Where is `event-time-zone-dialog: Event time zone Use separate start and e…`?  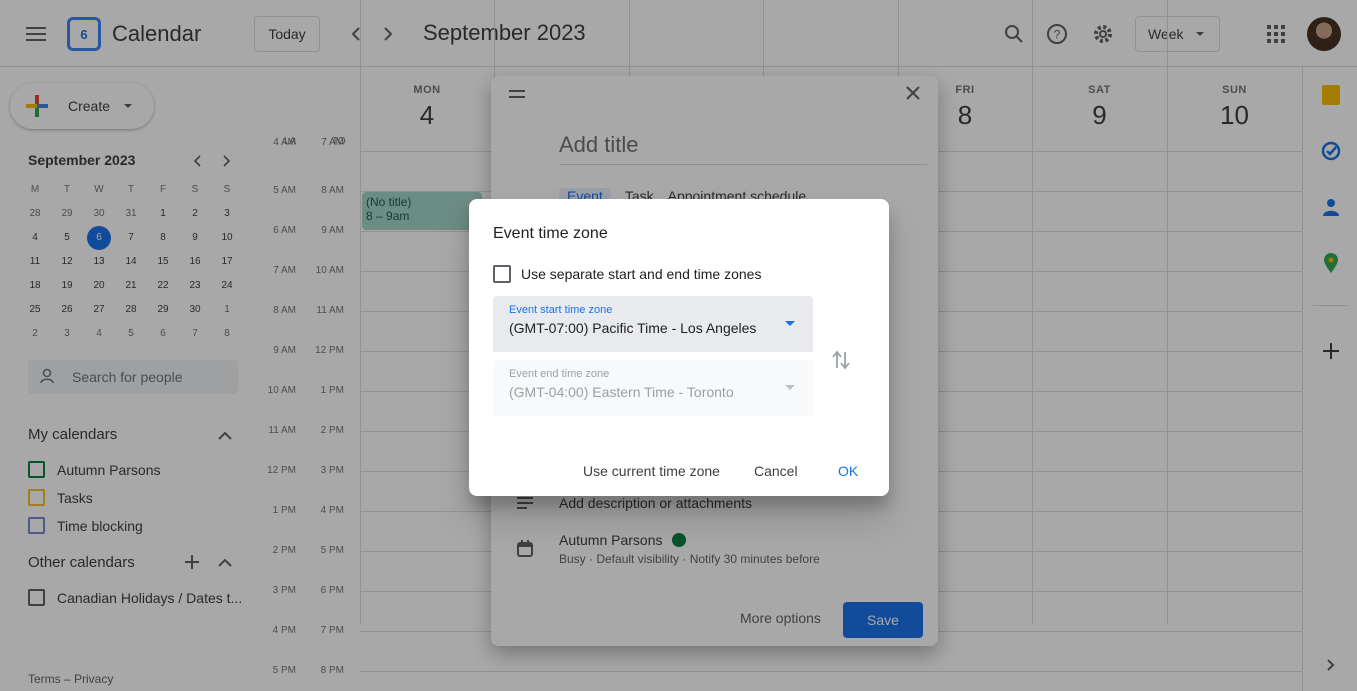
event-time-zone-dialog: Event time zone Use separate start and e… is located at coordinates (679, 347).